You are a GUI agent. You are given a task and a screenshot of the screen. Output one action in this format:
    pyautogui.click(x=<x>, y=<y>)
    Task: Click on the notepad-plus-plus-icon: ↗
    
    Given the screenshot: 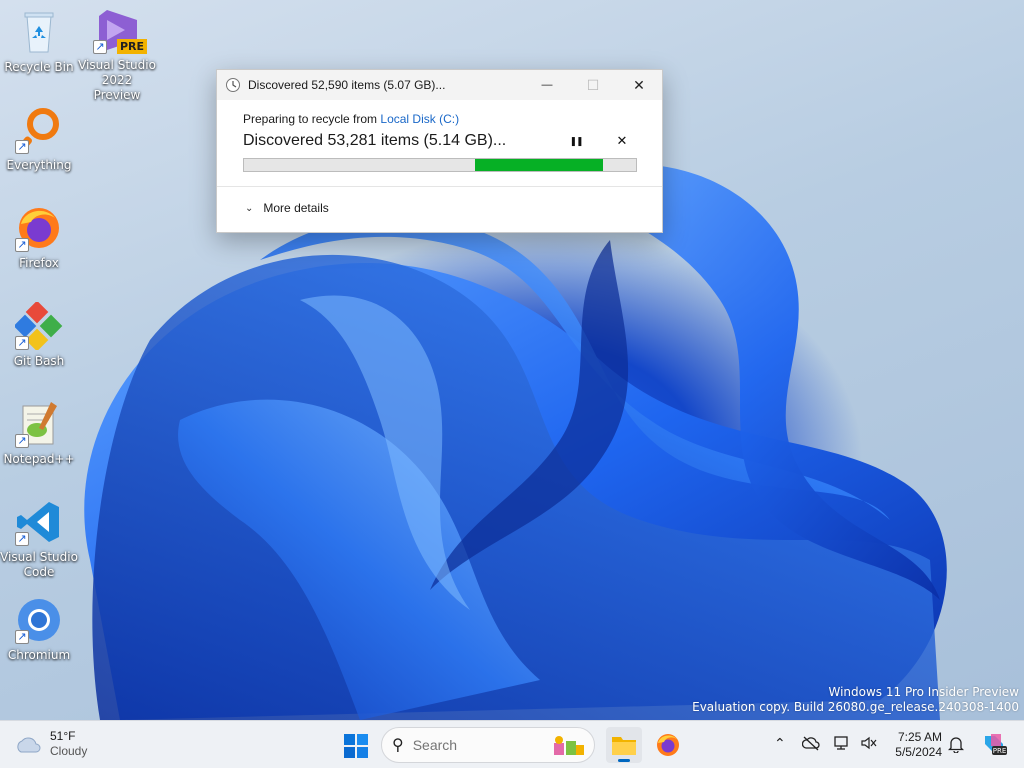 What is the action you would take?
    pyautogui.click(x=39, y=424)
    